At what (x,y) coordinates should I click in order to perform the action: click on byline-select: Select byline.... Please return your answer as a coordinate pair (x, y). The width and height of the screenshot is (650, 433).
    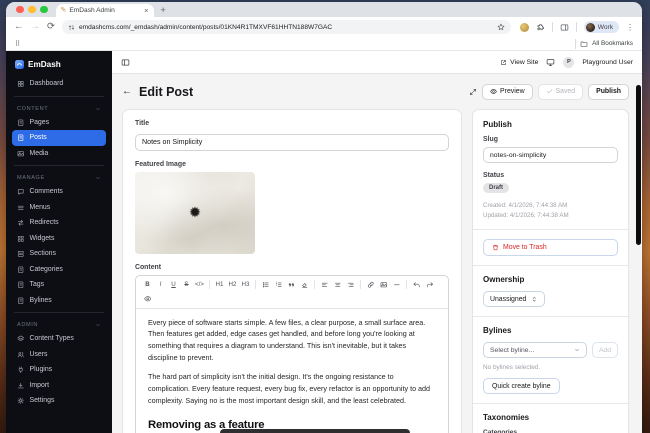
    Looking at the image, I should click on (535, 350).